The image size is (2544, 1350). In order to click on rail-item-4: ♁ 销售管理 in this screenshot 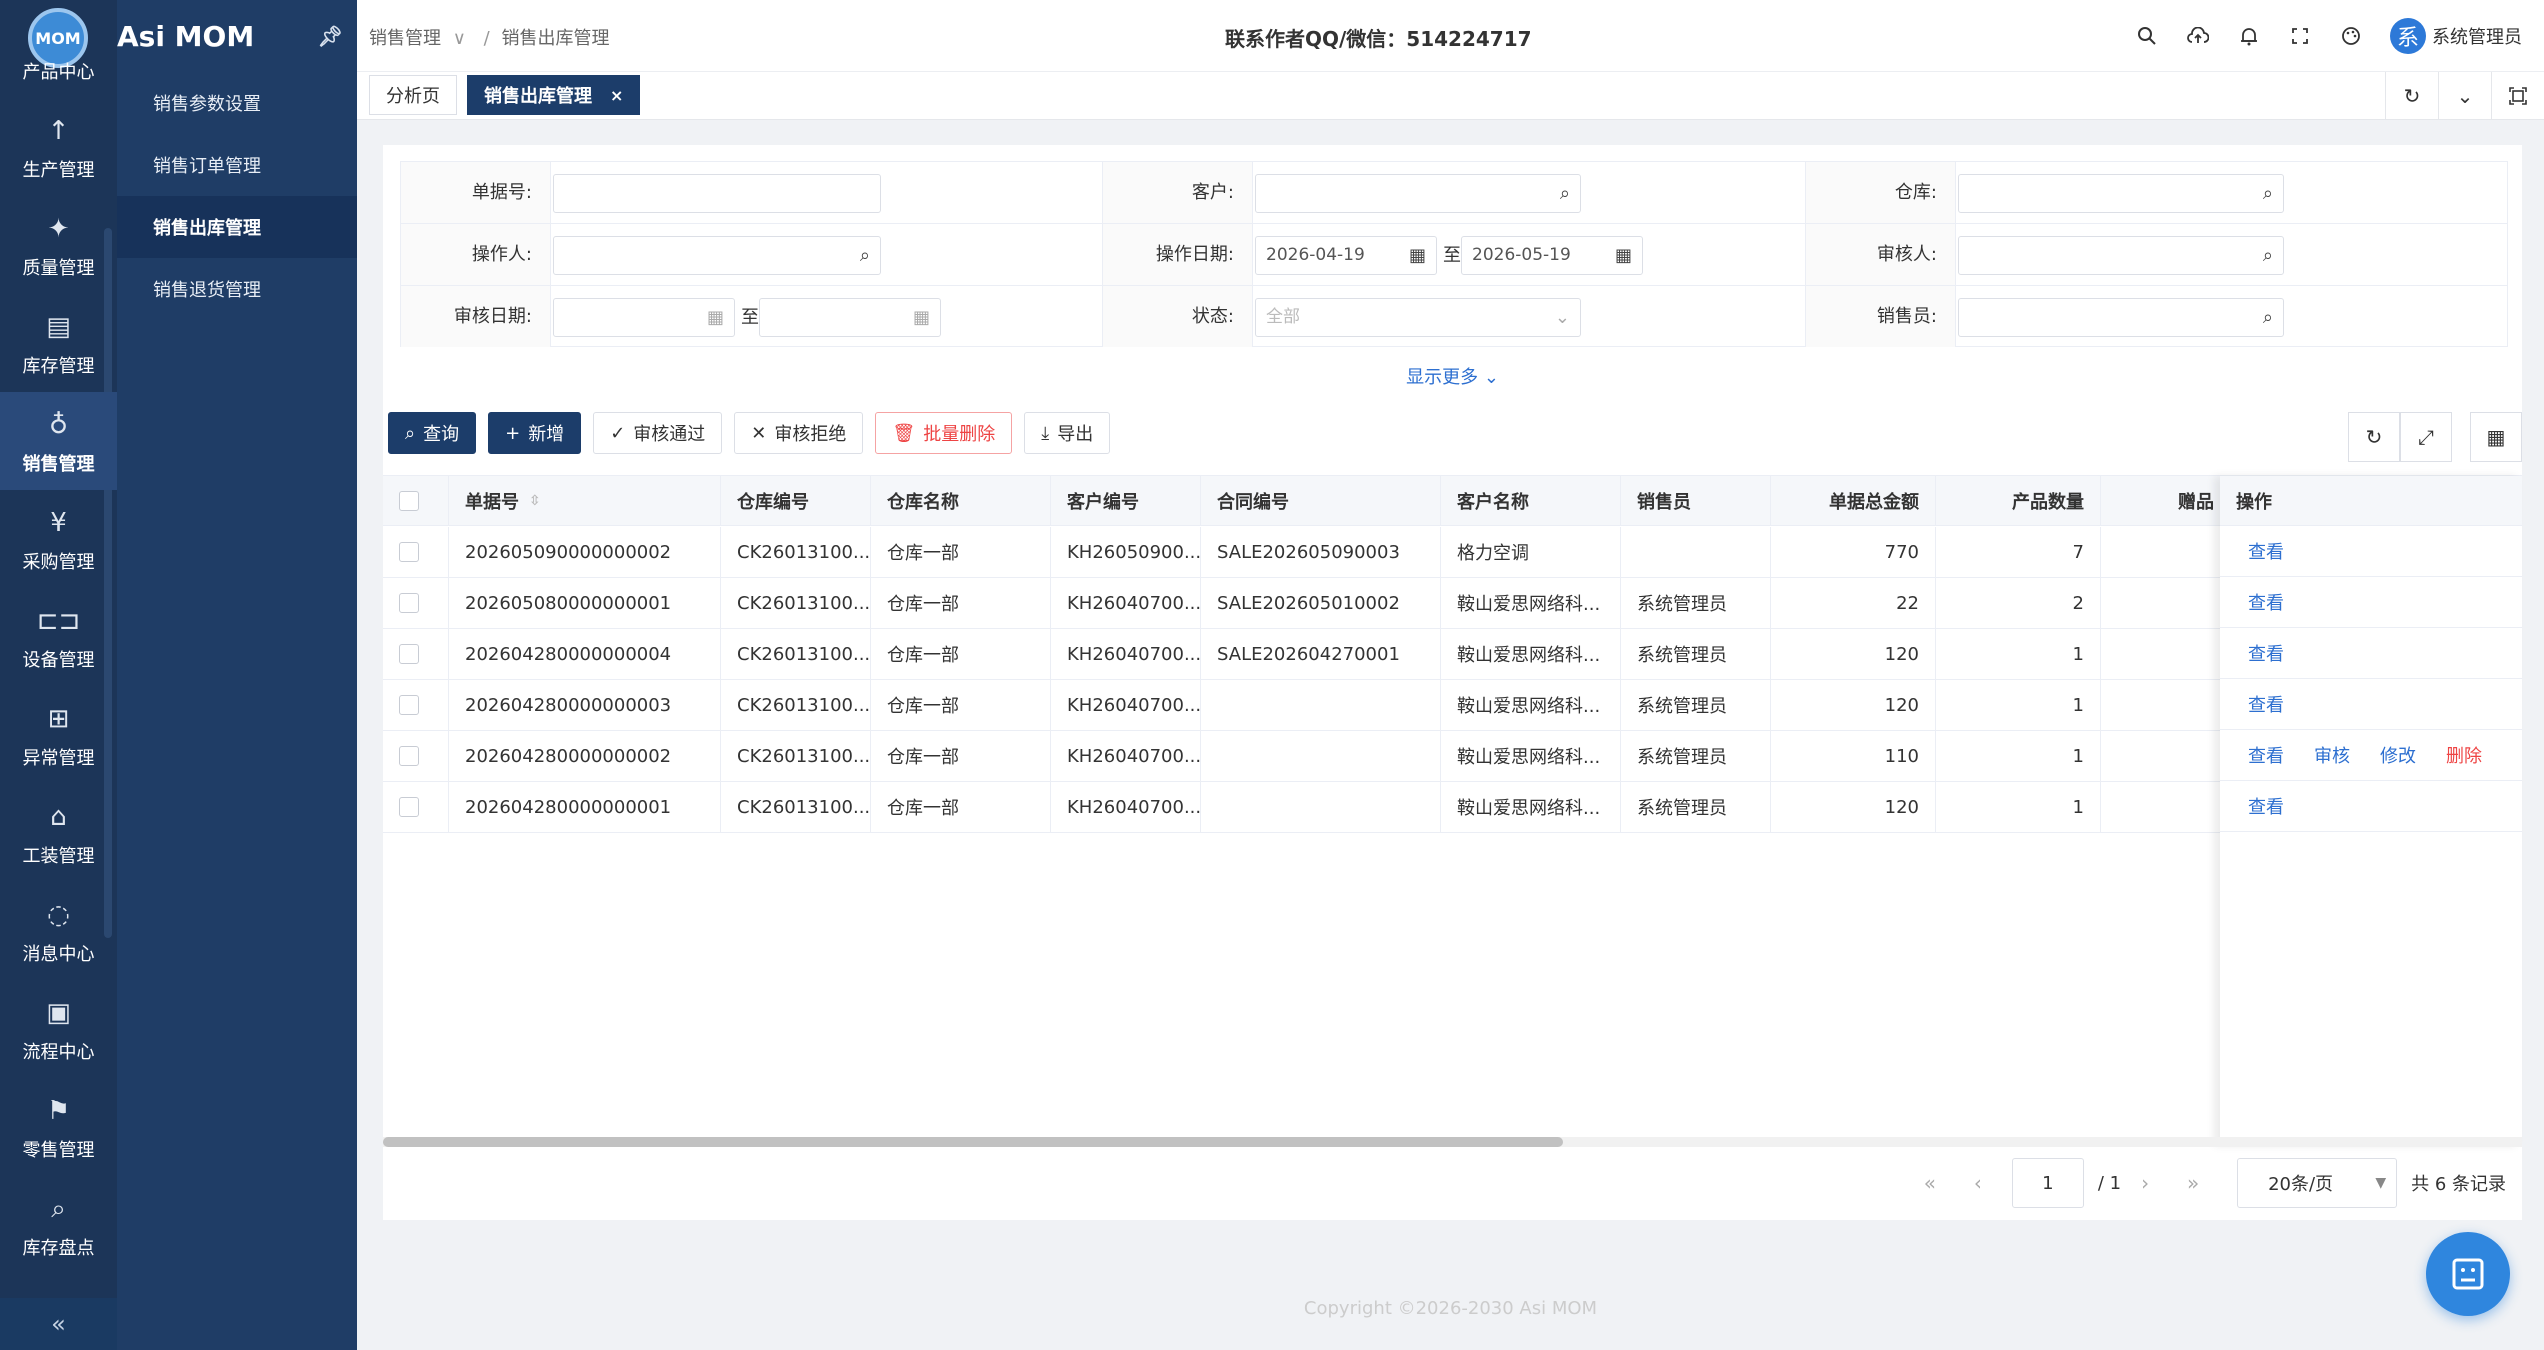, I will do `click(58, 441)`.